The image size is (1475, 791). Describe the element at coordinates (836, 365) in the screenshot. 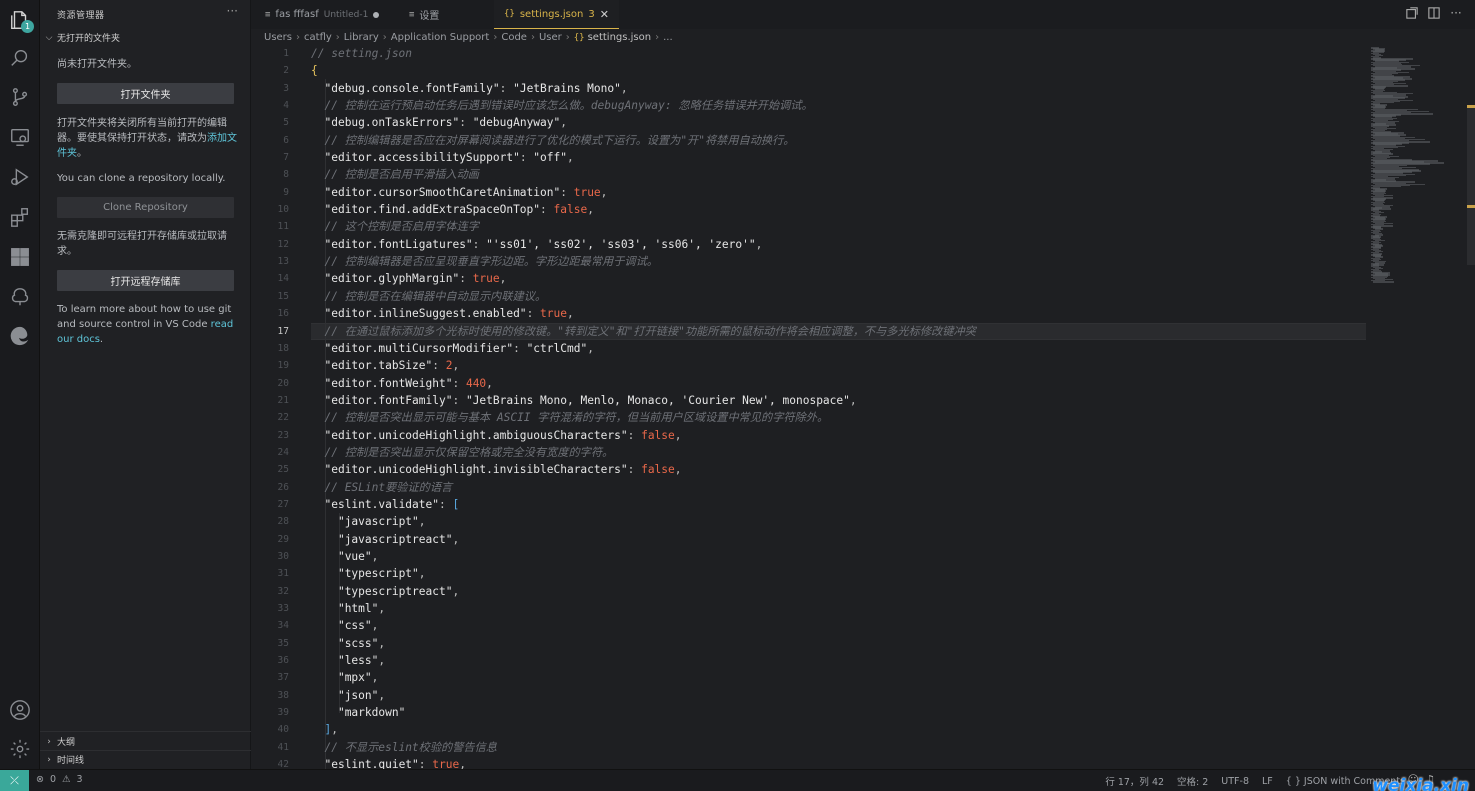

I see `code-line: "editor.tabSize": 2,` at that location.